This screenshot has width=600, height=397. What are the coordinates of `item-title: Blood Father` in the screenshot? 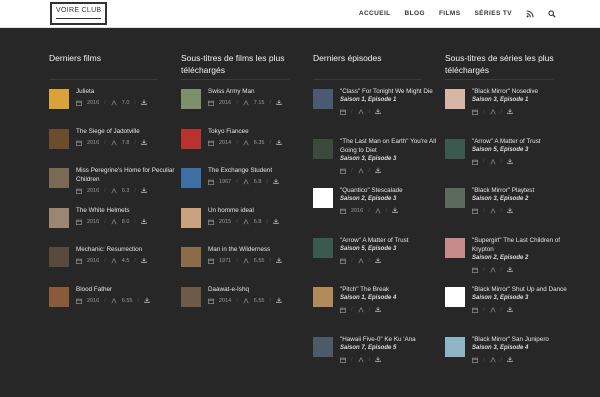 It's located at (128, 289).